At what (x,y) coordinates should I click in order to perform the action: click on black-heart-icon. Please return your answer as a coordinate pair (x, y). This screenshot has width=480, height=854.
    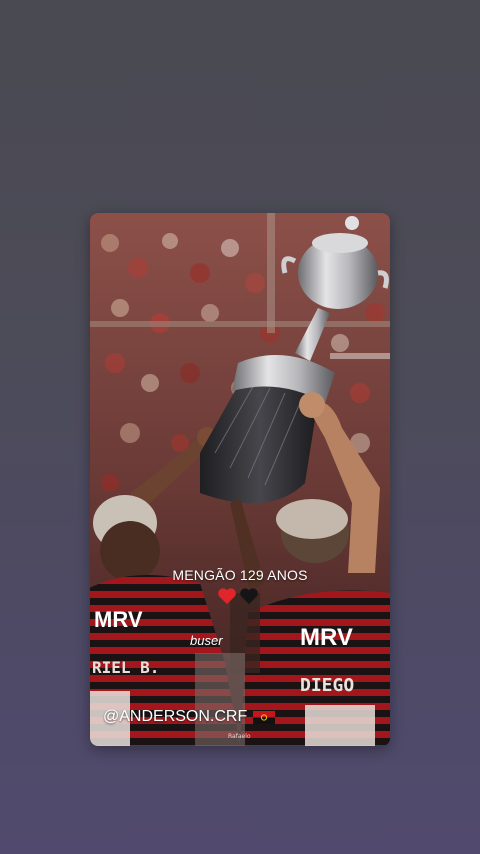
    Looking at the image, I should click on (249, 596).